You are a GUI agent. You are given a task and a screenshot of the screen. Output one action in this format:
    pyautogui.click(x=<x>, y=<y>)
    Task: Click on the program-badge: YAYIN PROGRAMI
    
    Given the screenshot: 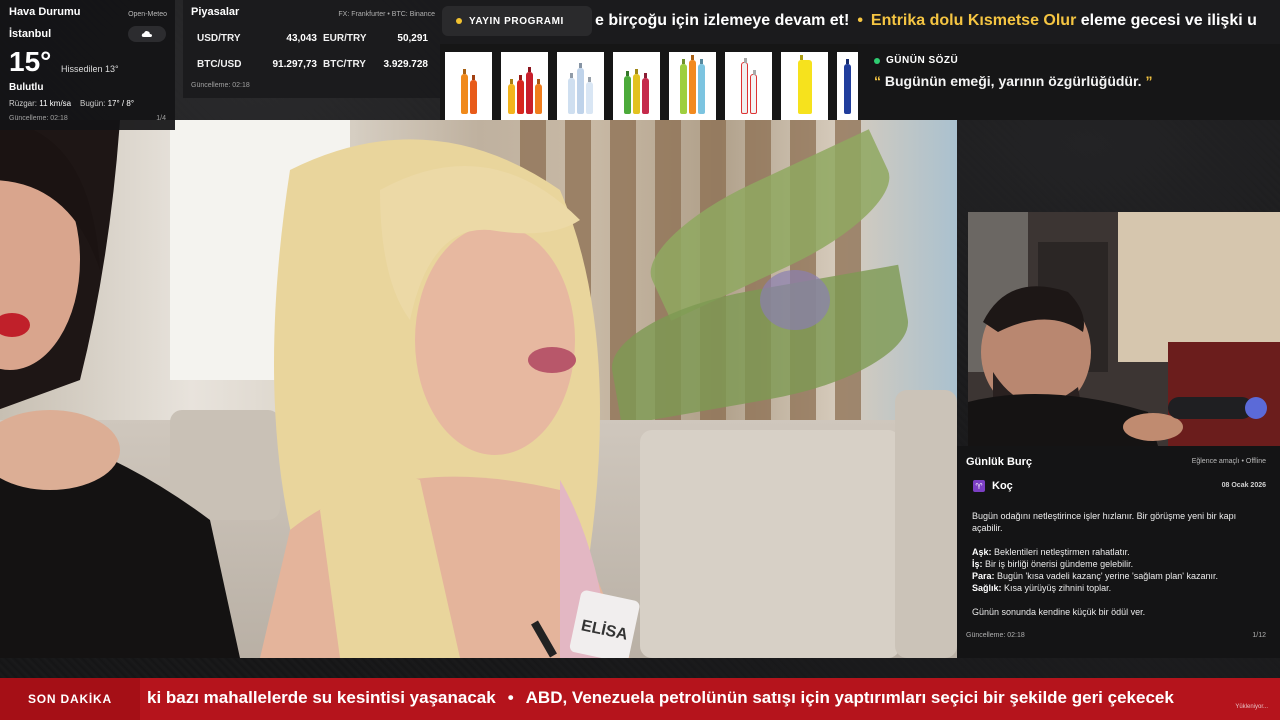 What is the action you would take?
    pyautogui.click(x=517, y=21)
    